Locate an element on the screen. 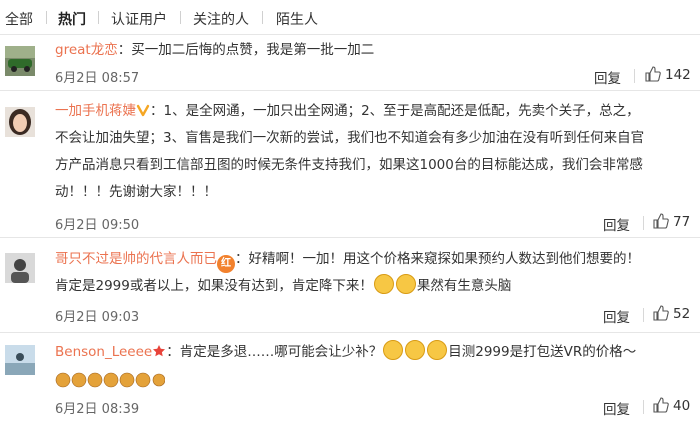 This screenshot has width=700, height=422. comment-text: ：肯定是多退……哪可能会让少补？ is located at coordinates (274, 352).